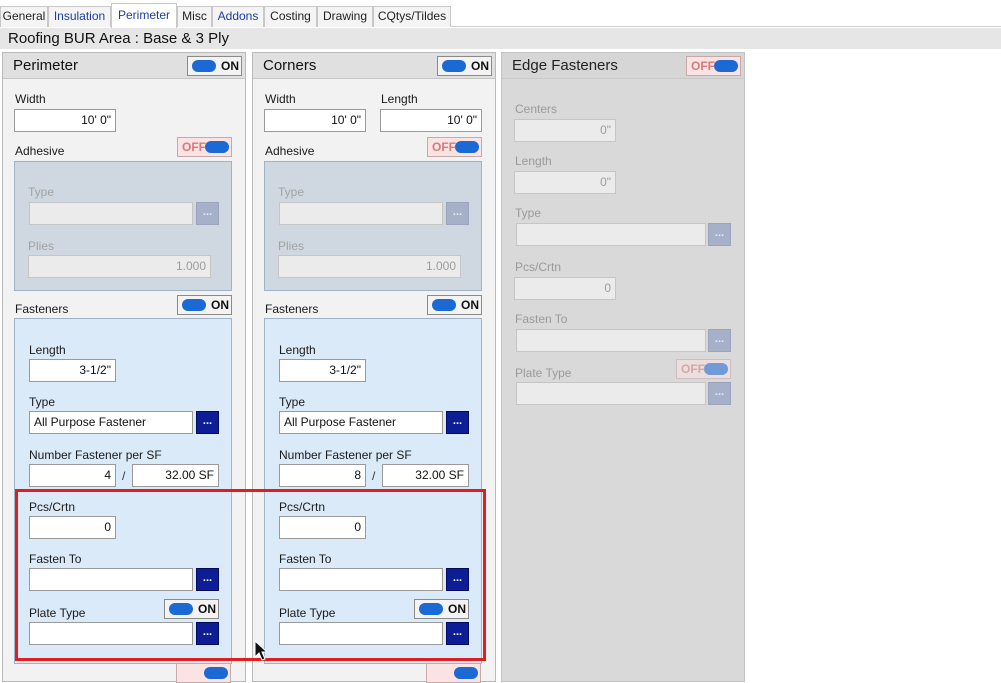 The width and height of the screenshot is (1001, 683). I want to click on mouse-cursor-icon, so click(261, 650).